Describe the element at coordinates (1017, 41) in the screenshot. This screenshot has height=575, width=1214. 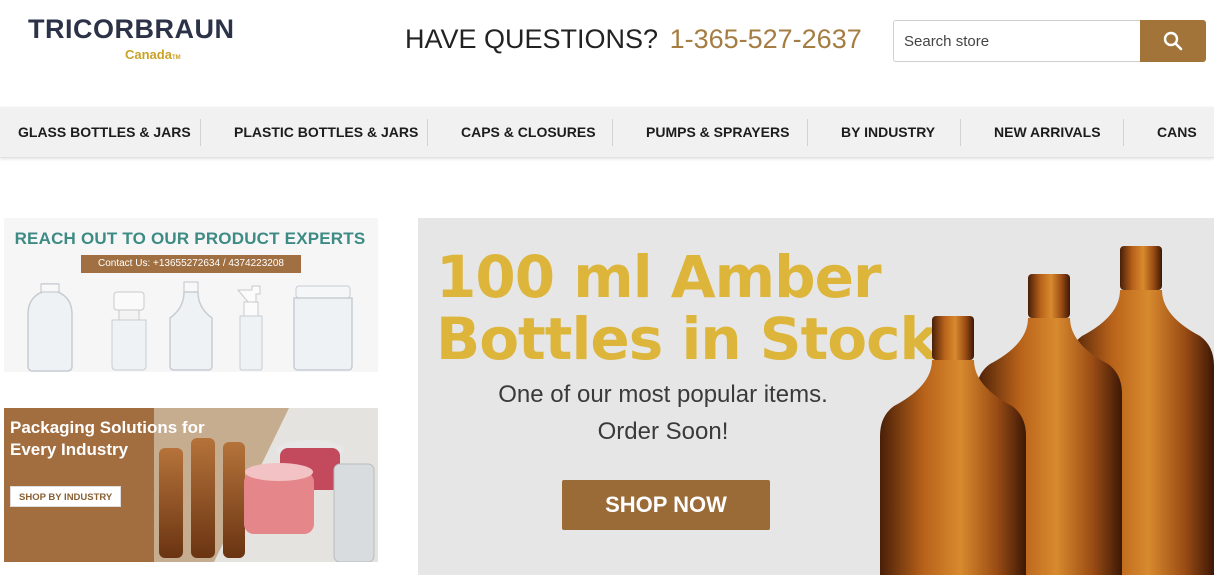
I see `search-input` at that location.